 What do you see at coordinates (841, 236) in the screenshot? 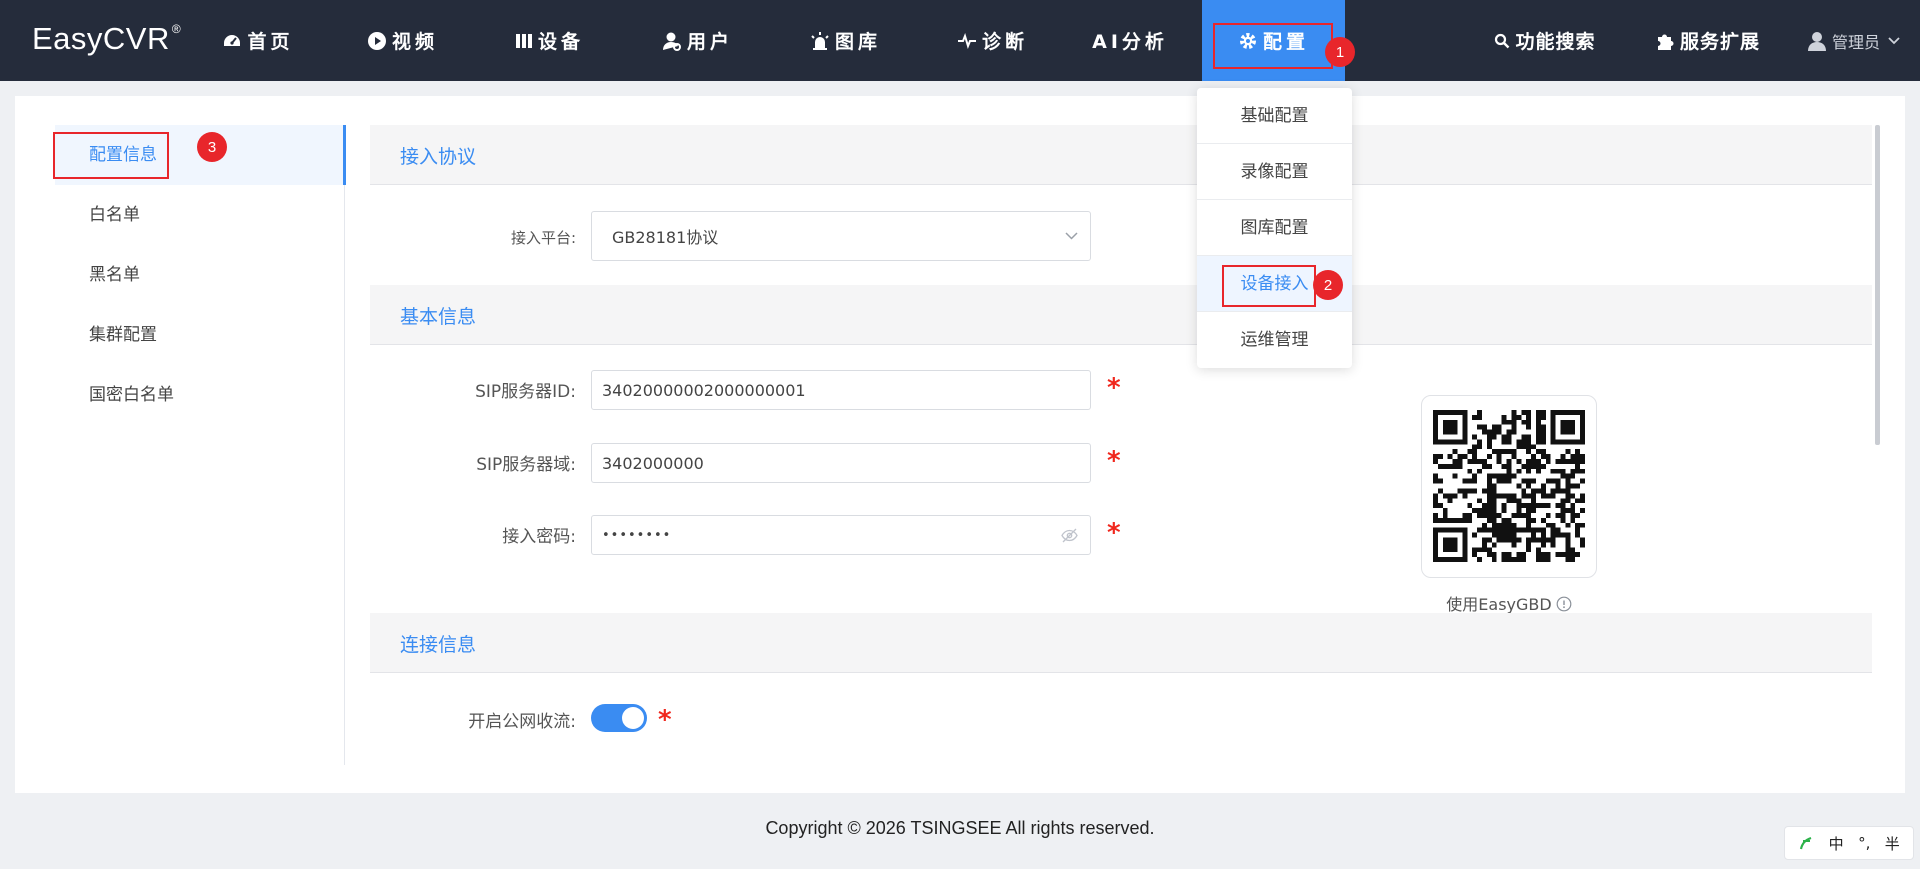
I see `platform-select: GB28181协议` at bounding box center [841, 236].